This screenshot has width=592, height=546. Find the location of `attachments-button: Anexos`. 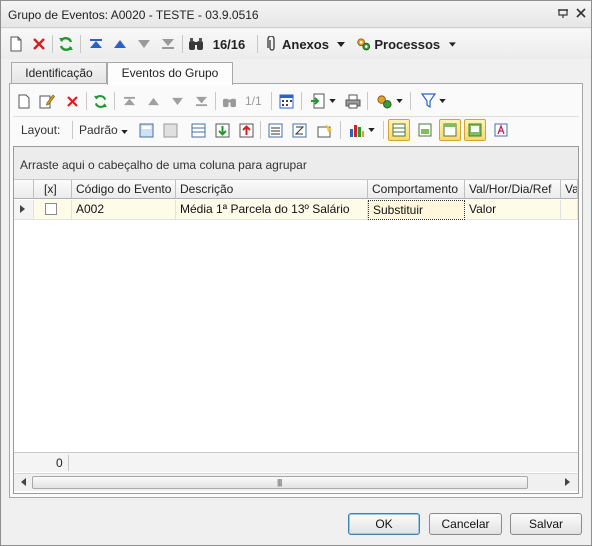

attachments-button: Anexos is located at coordinates (307, 44).